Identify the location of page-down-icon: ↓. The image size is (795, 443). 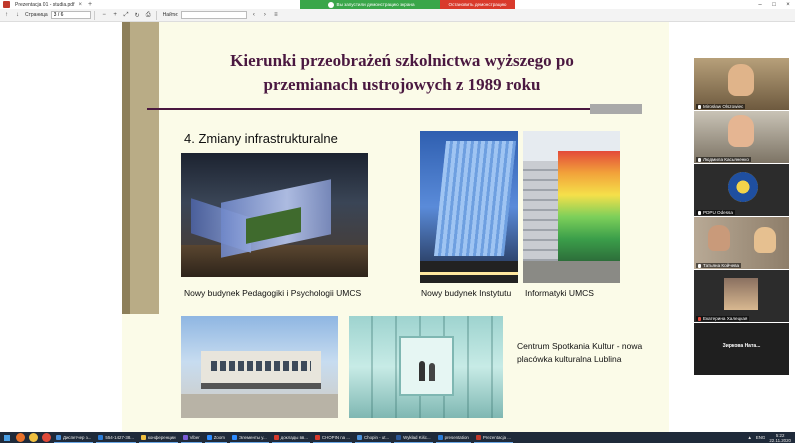
(17, 15).